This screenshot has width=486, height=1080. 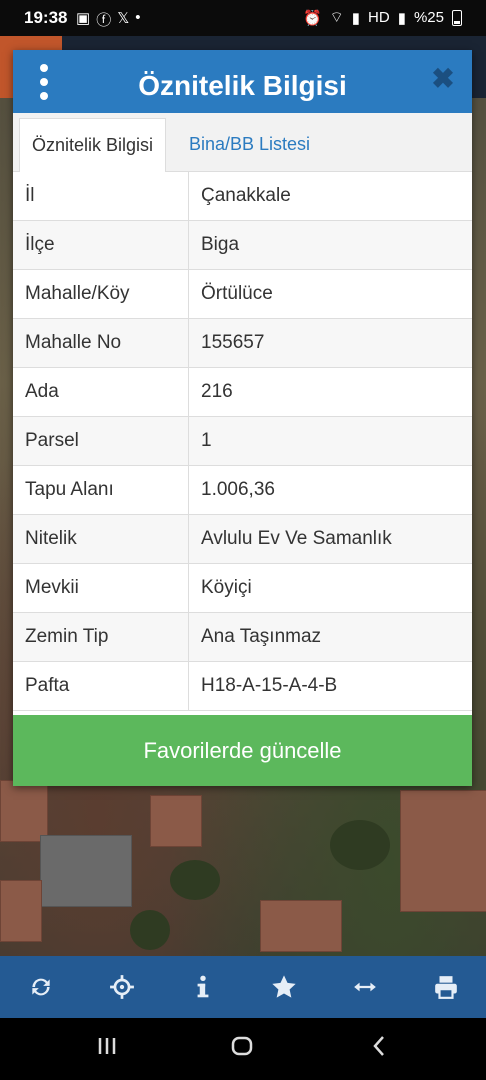 What do you see at coordinates (101, 539) in the screenshot?
I see `attribute-key: Nitelik` at bounding box center [101, 539].